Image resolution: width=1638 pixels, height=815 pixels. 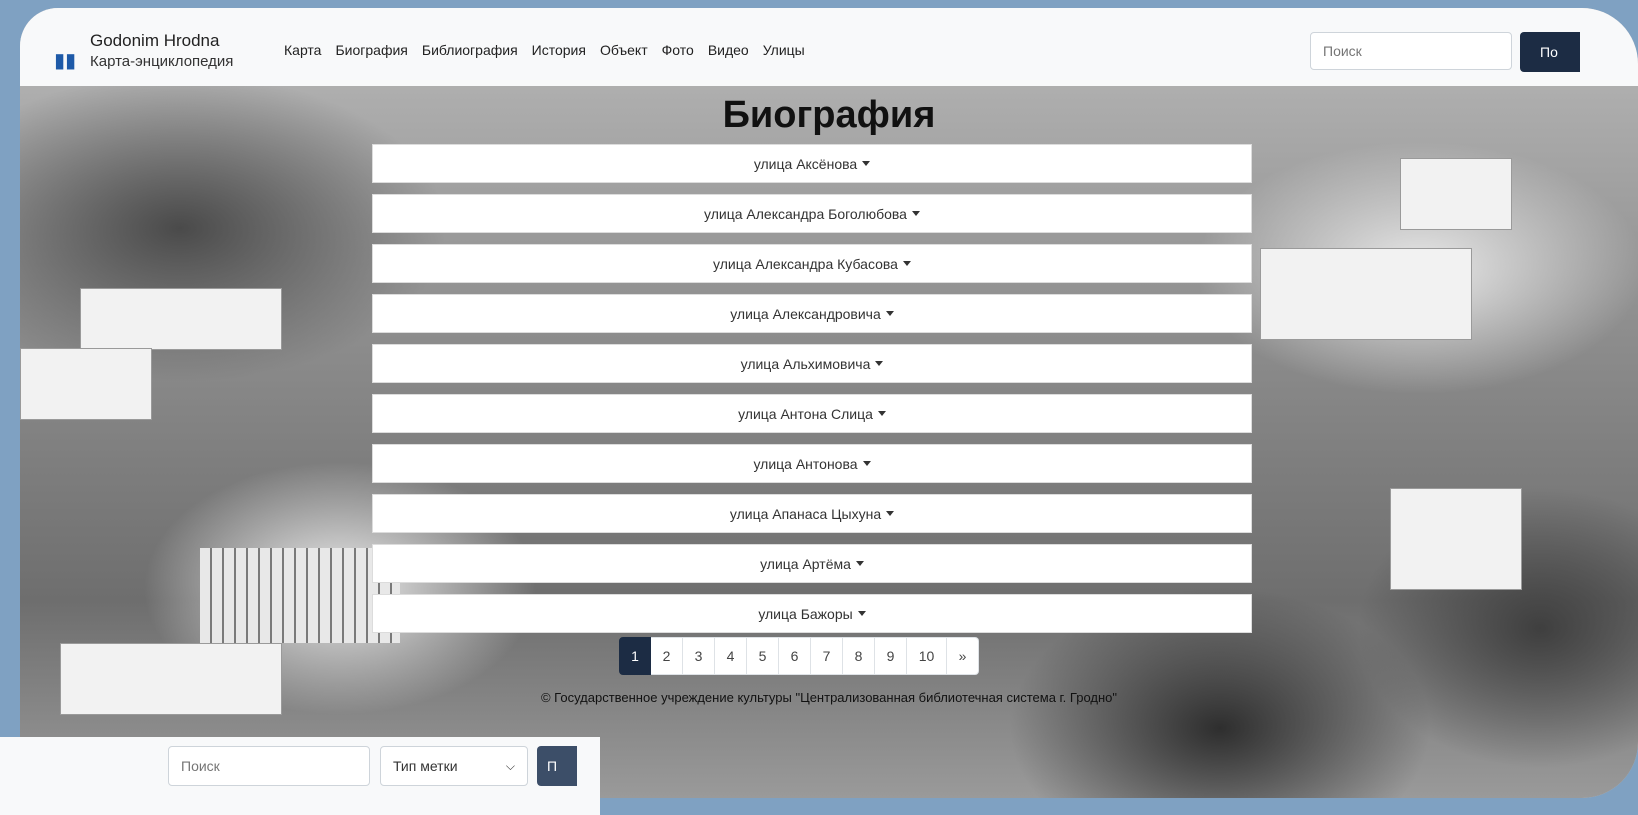 What do you see at coordinates (161, 40) in the screenshot?
I see `brand-title: Godonim Hrodna` at bounding box center [161, 40].